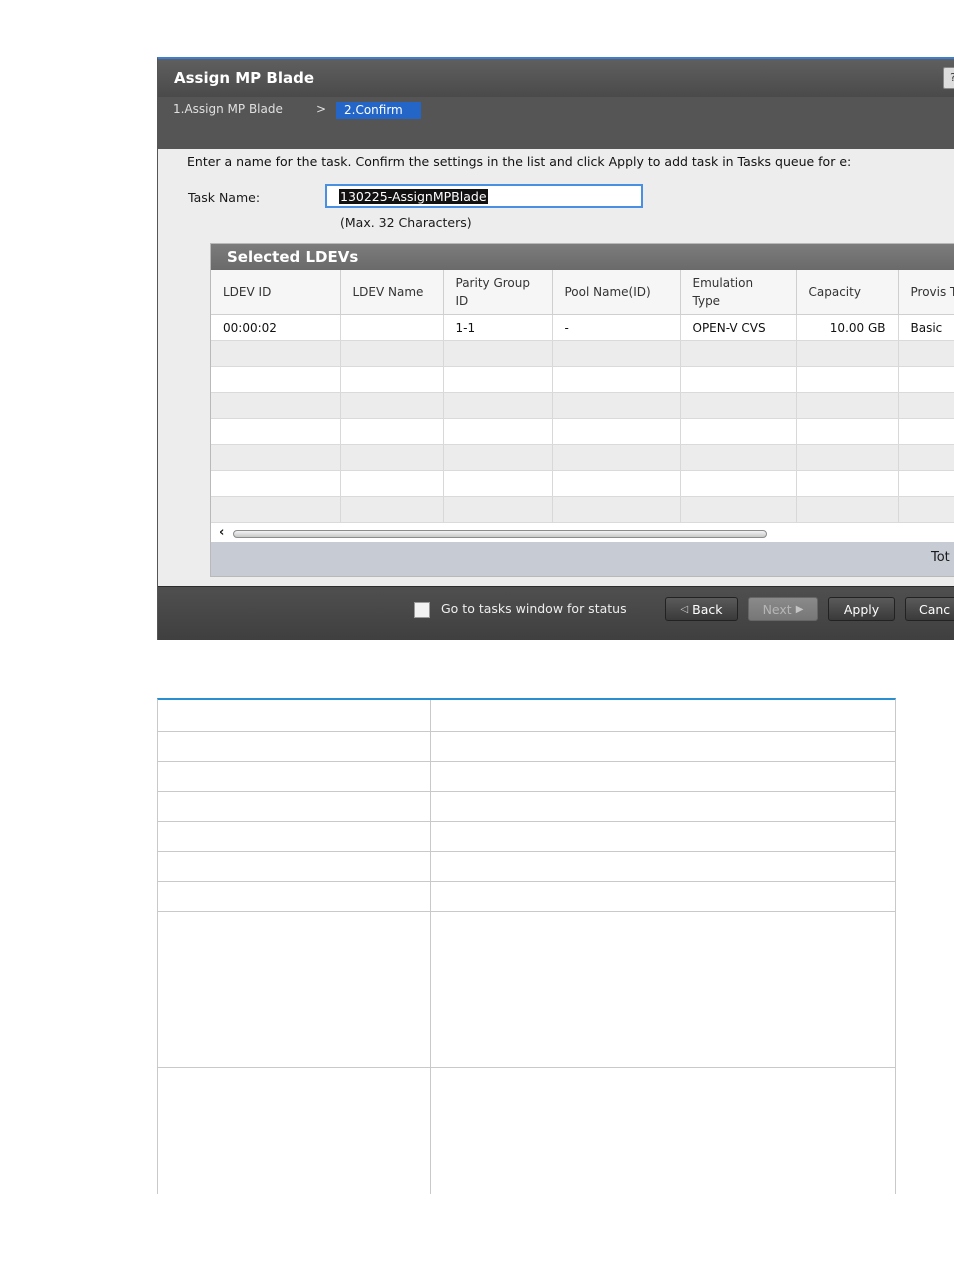  I want to click on task-name-input: 130225-AssignMPBlade, so click(484, 196).